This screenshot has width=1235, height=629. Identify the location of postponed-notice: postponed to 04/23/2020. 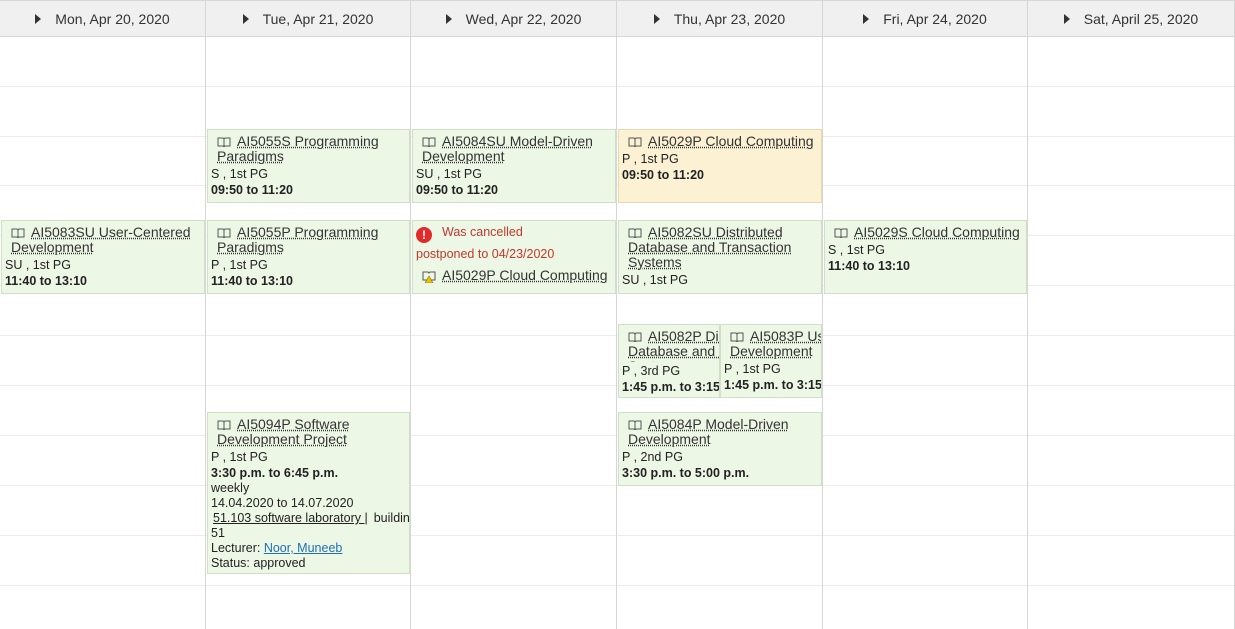
(485, 254).